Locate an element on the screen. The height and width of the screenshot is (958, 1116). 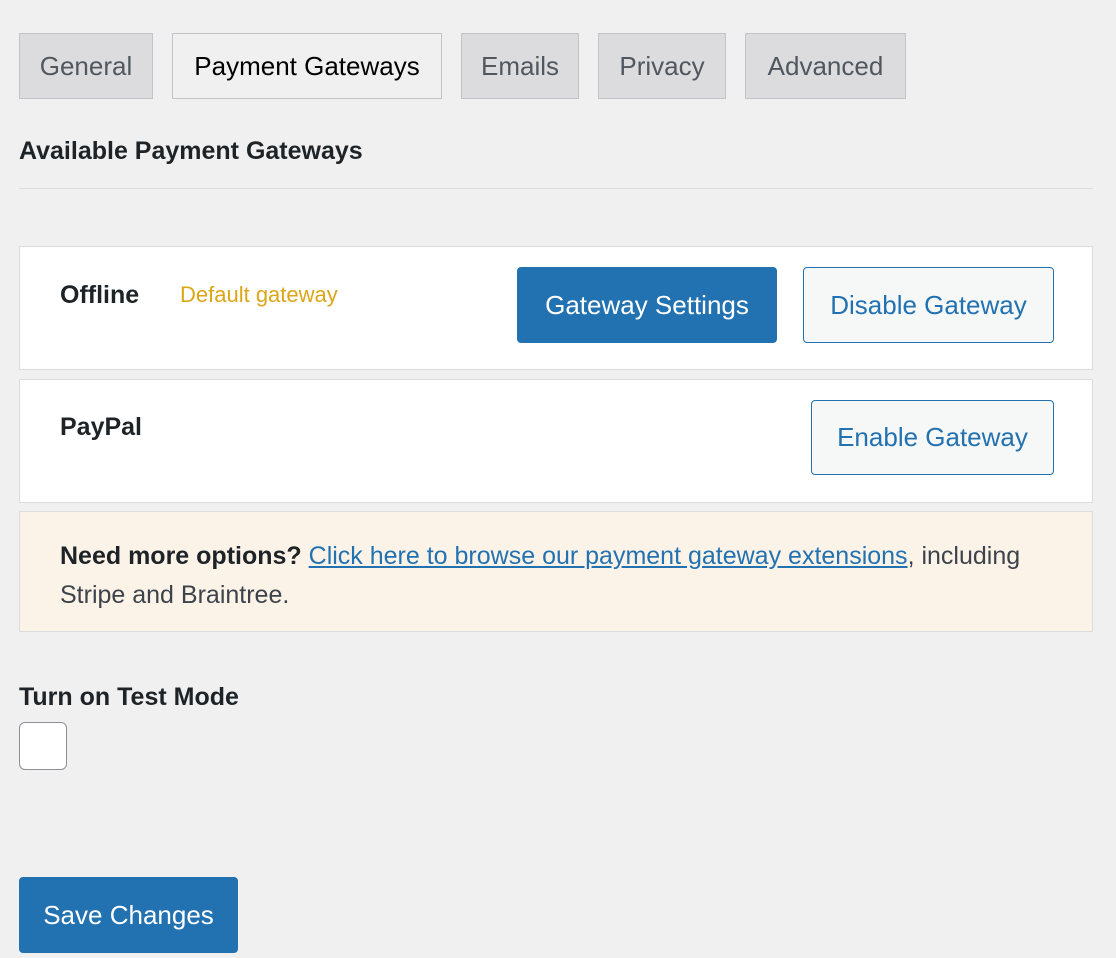
disable-gateway-button: Disable Gateway is located at coordinates (928, 305).